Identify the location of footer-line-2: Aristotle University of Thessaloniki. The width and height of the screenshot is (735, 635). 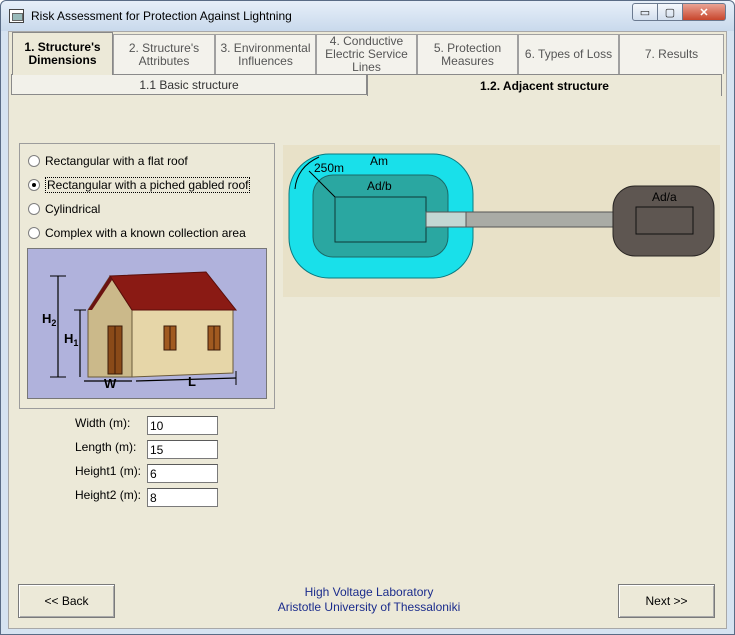
(369, 607).